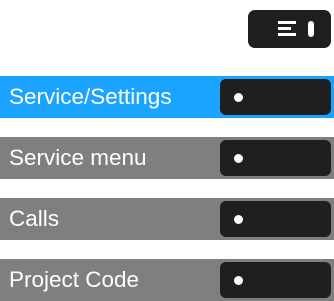 Image resolution: width=334 pixels, height=301 pixels. I want to click on menu-key-button, so click(289, 29).